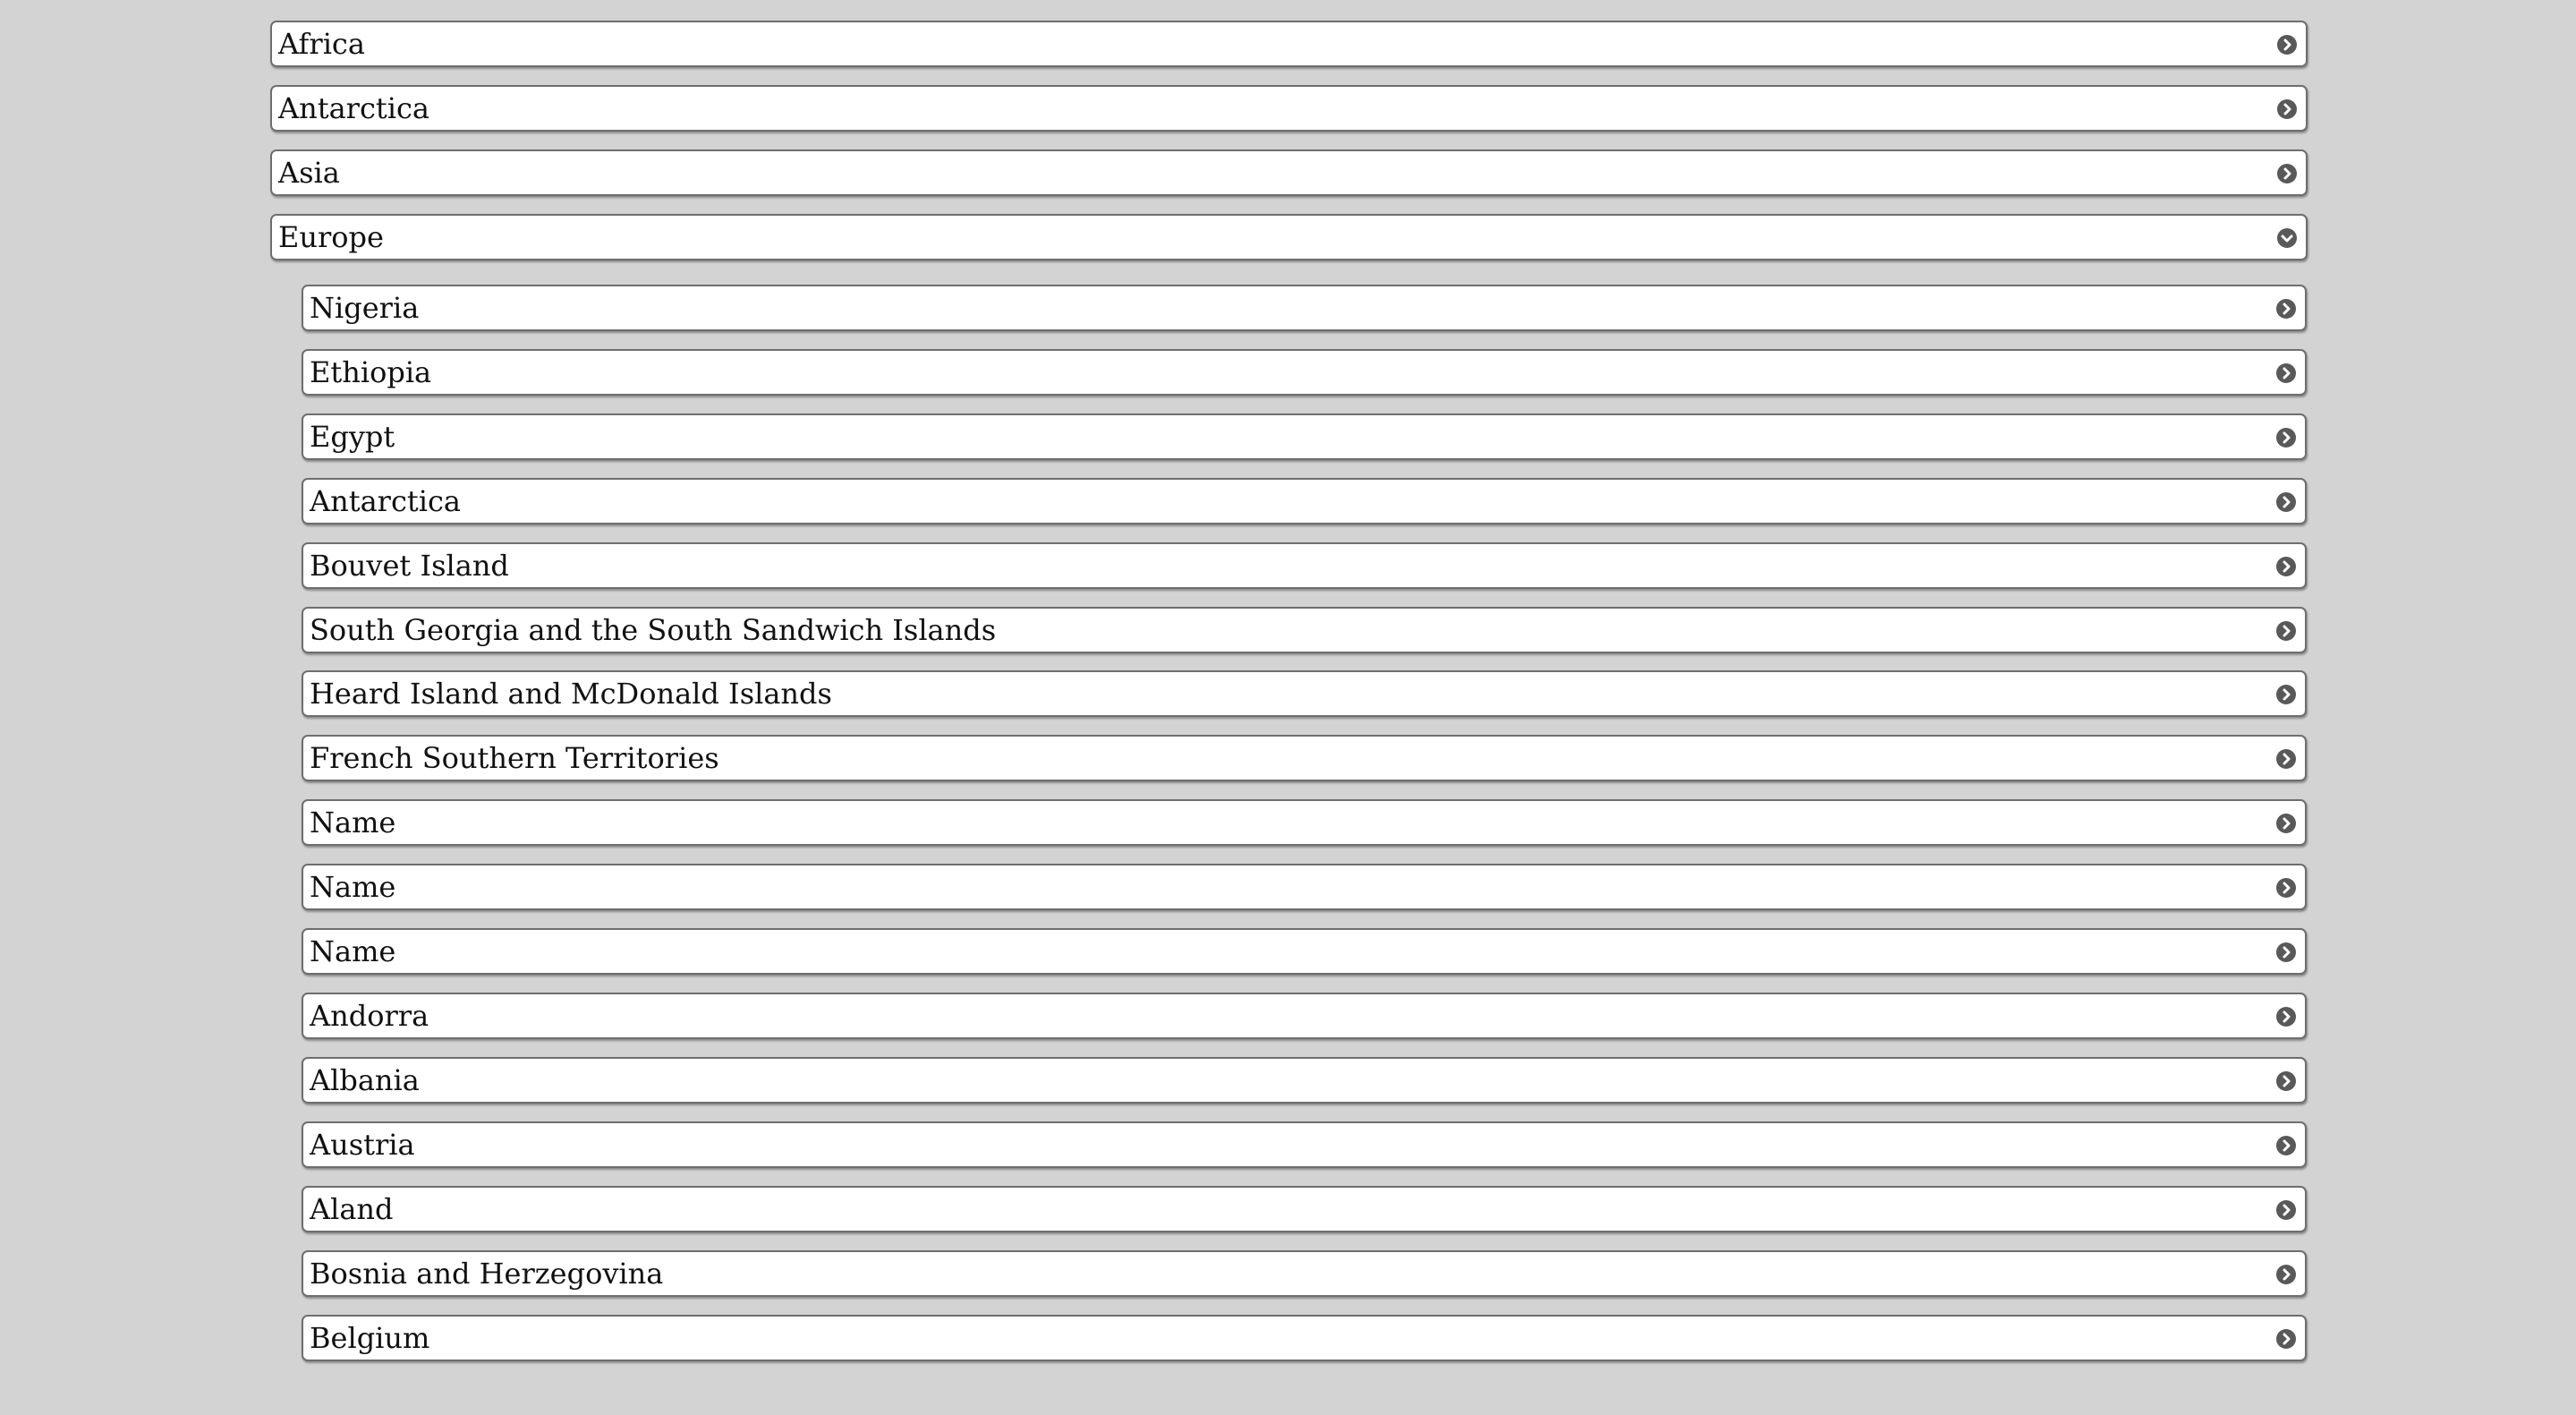  I want to click on country-label: French Southern Territories, so click(514, 758).